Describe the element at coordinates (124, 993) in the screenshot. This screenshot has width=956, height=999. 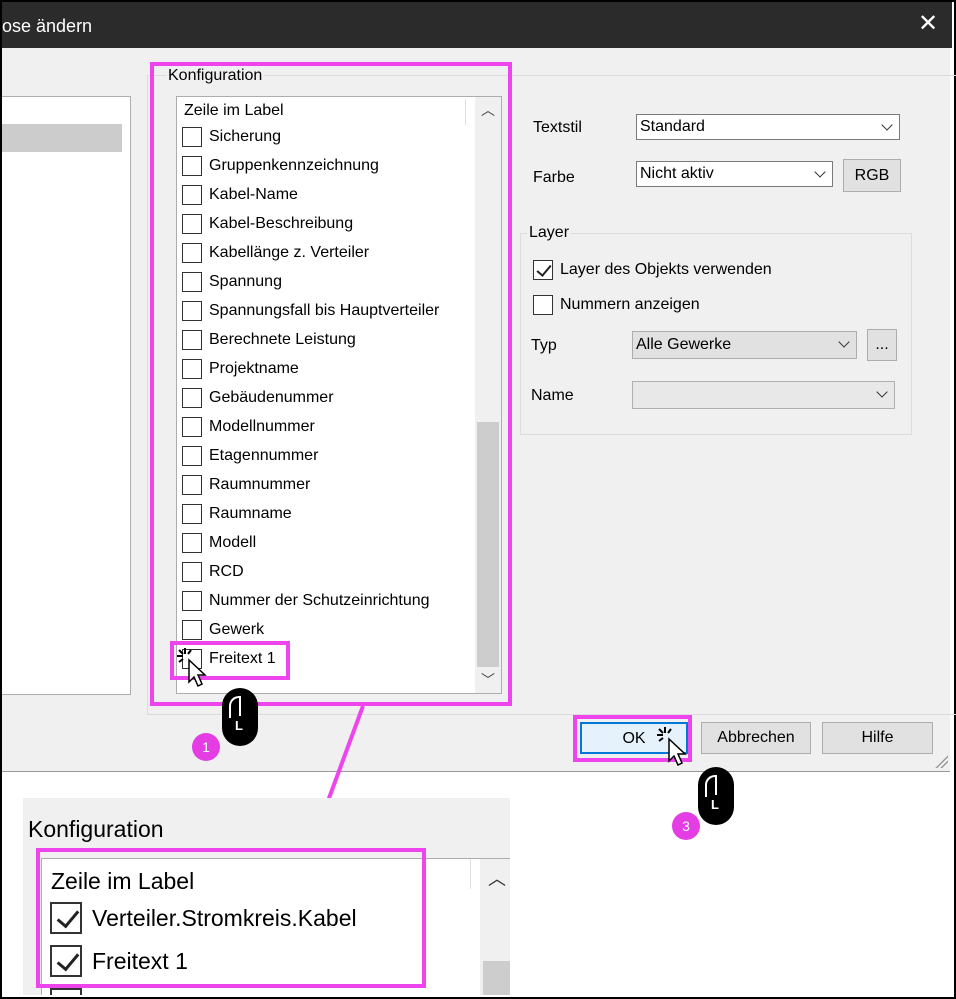
I see `zoom-item-label: Artikel` at that location.